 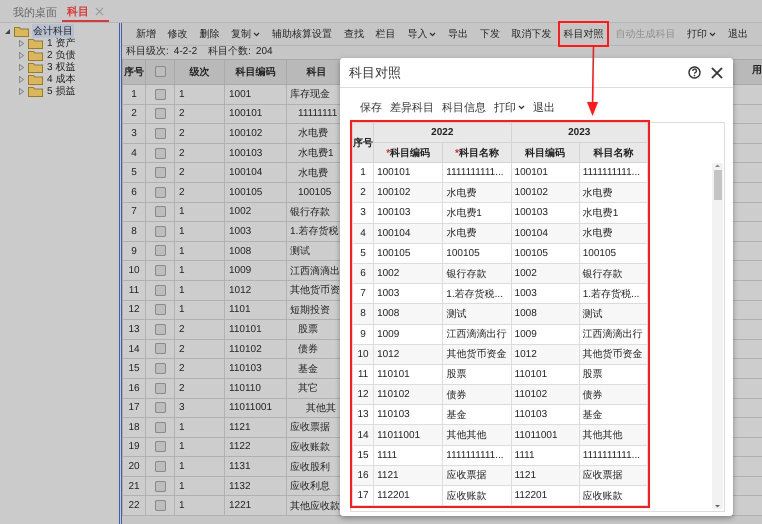 What do you see at coordinates (412, 107) in the screenshot?
I see `toolbar-button: 差异科目` at bounding box center [412, 107].